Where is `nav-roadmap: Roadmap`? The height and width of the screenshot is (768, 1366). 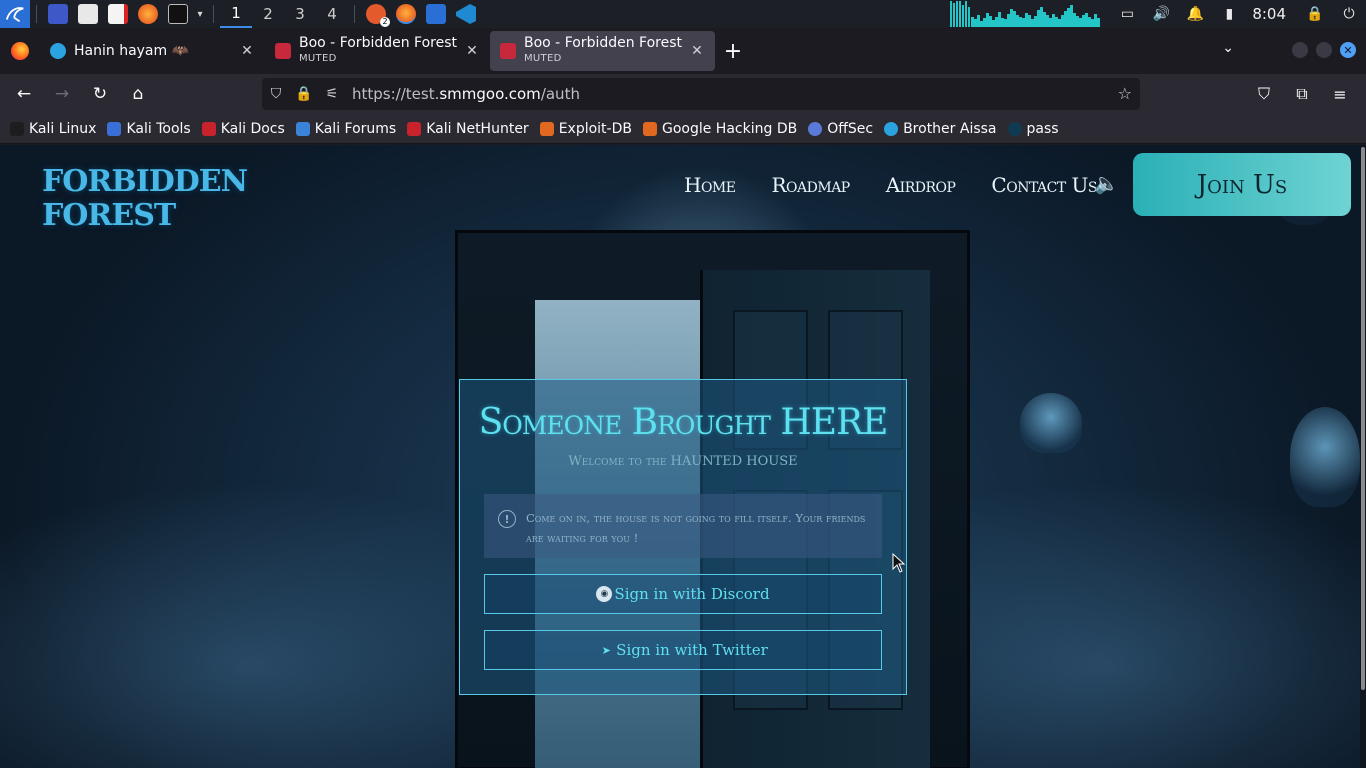 nav-roadmap: Roadmap is located at coordinates (810, 185).